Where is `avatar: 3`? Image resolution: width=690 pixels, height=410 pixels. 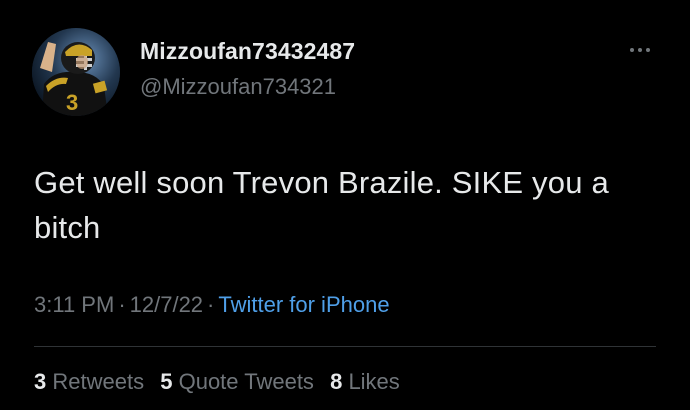
avatar: 3 is located at coordinates (76, 72).